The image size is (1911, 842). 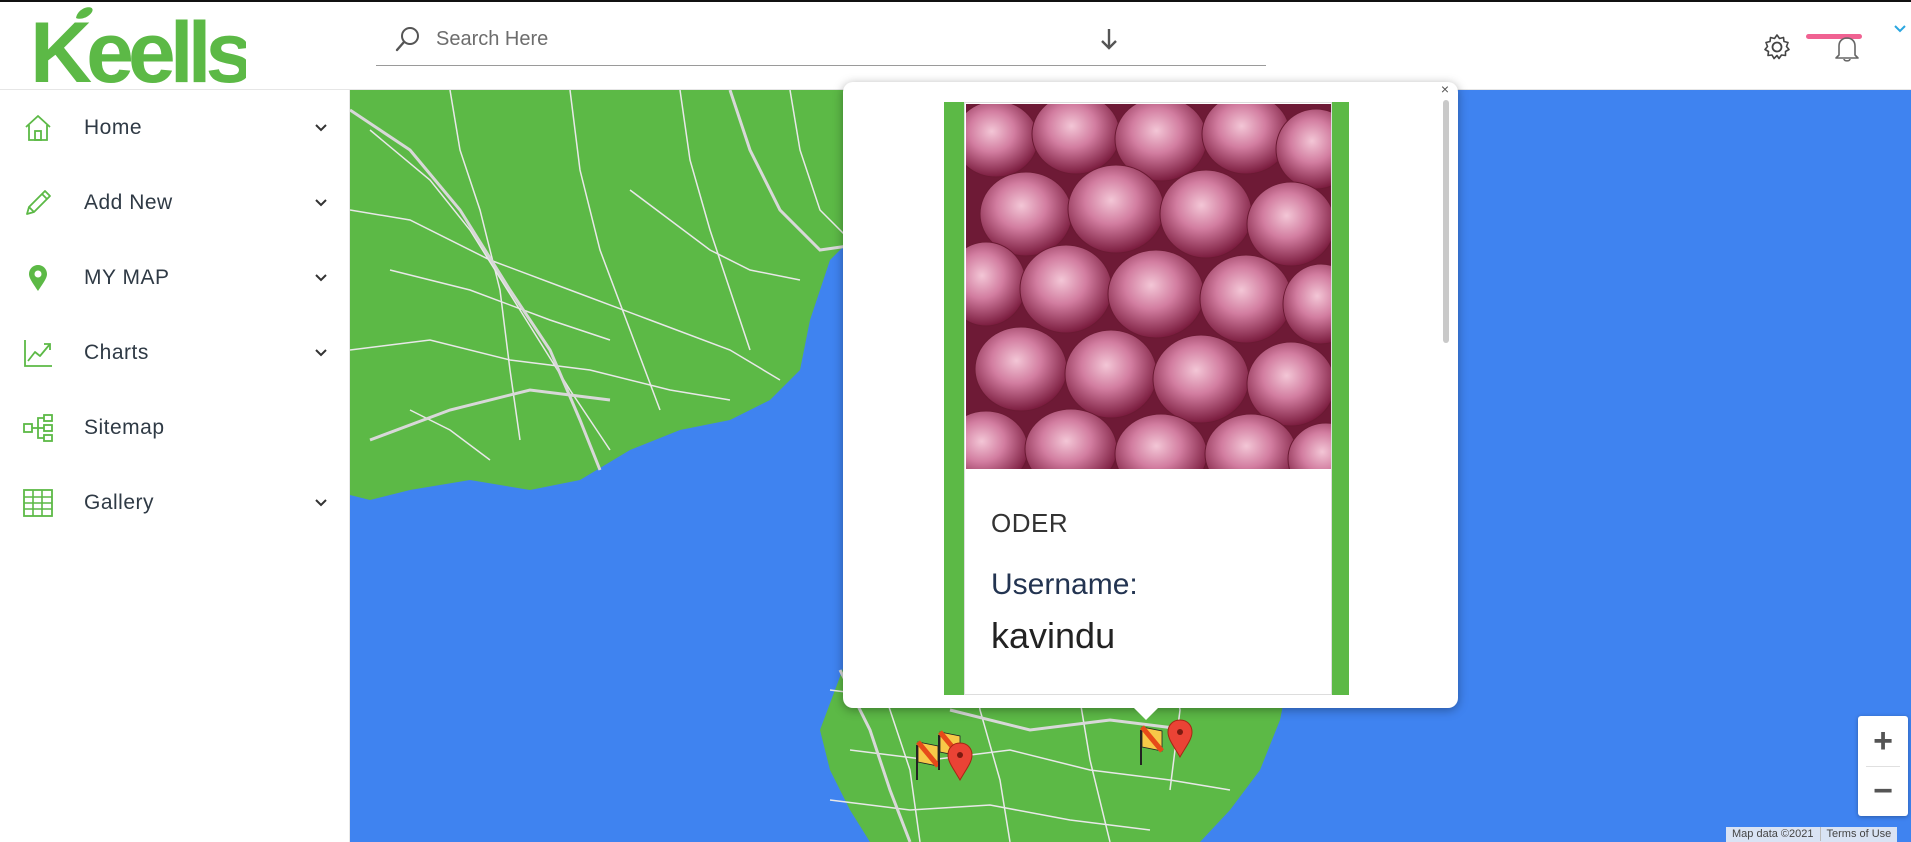 I want to click on sidebar-item-sitemap: Sitemap, so click(x=175, y=428).